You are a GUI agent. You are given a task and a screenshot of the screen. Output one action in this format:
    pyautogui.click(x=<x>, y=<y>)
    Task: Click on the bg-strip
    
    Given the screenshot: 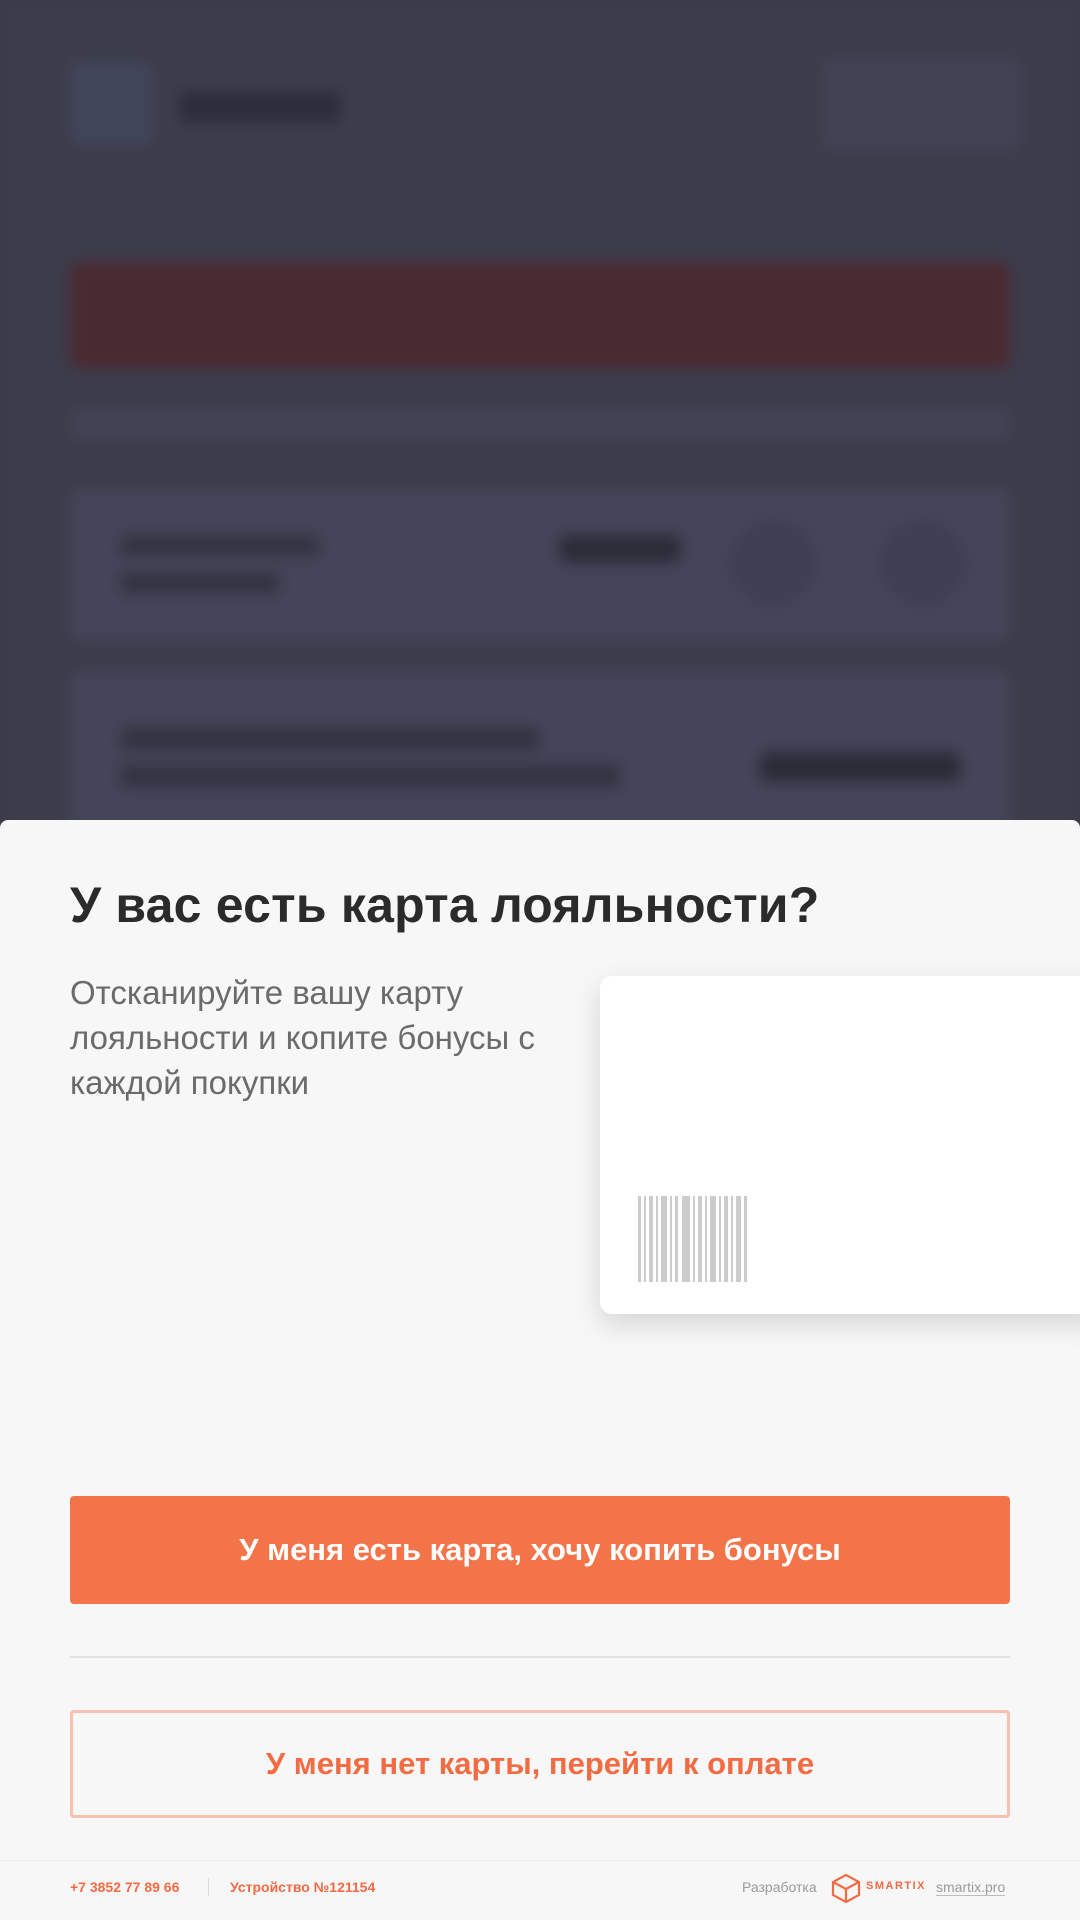 What is the action you would take?
    pyautogui.click(x=540, y=424)
    